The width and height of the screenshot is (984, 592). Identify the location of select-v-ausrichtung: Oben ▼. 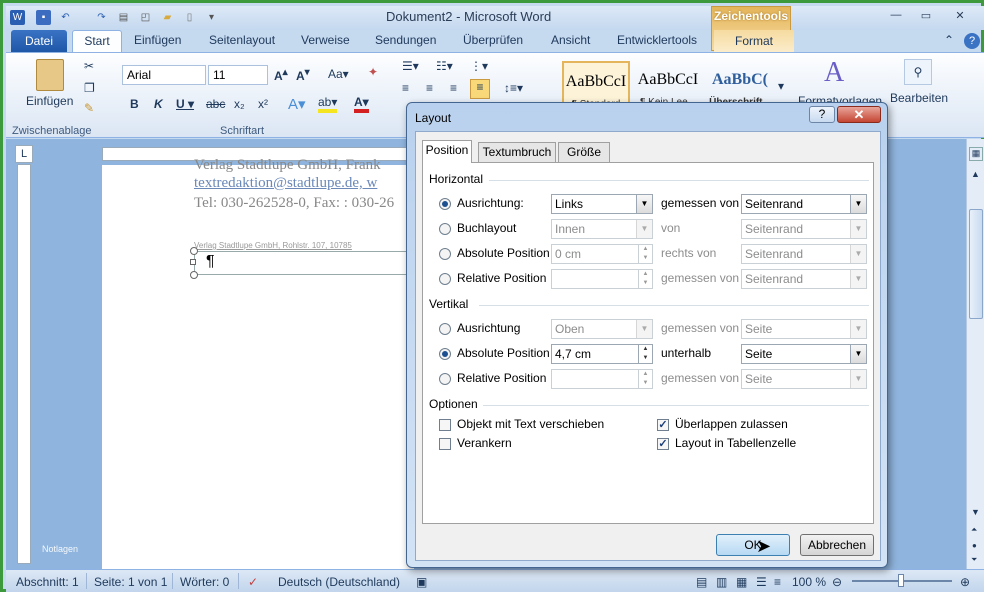
(602, 329).